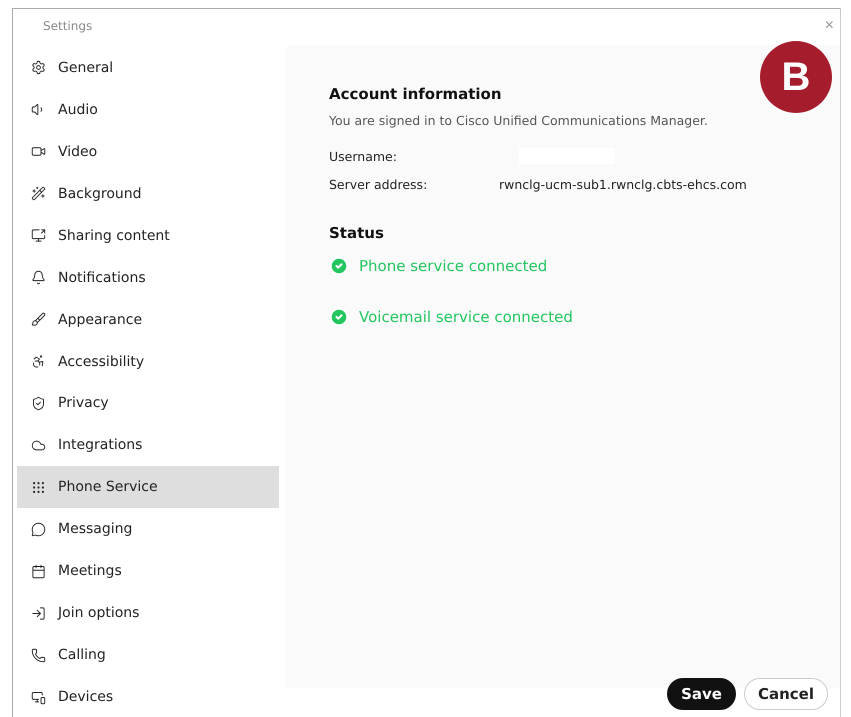 The width and height of the screenshot is (851, 717). I want to click on sidebar-item: Join options, so click(148, 613).